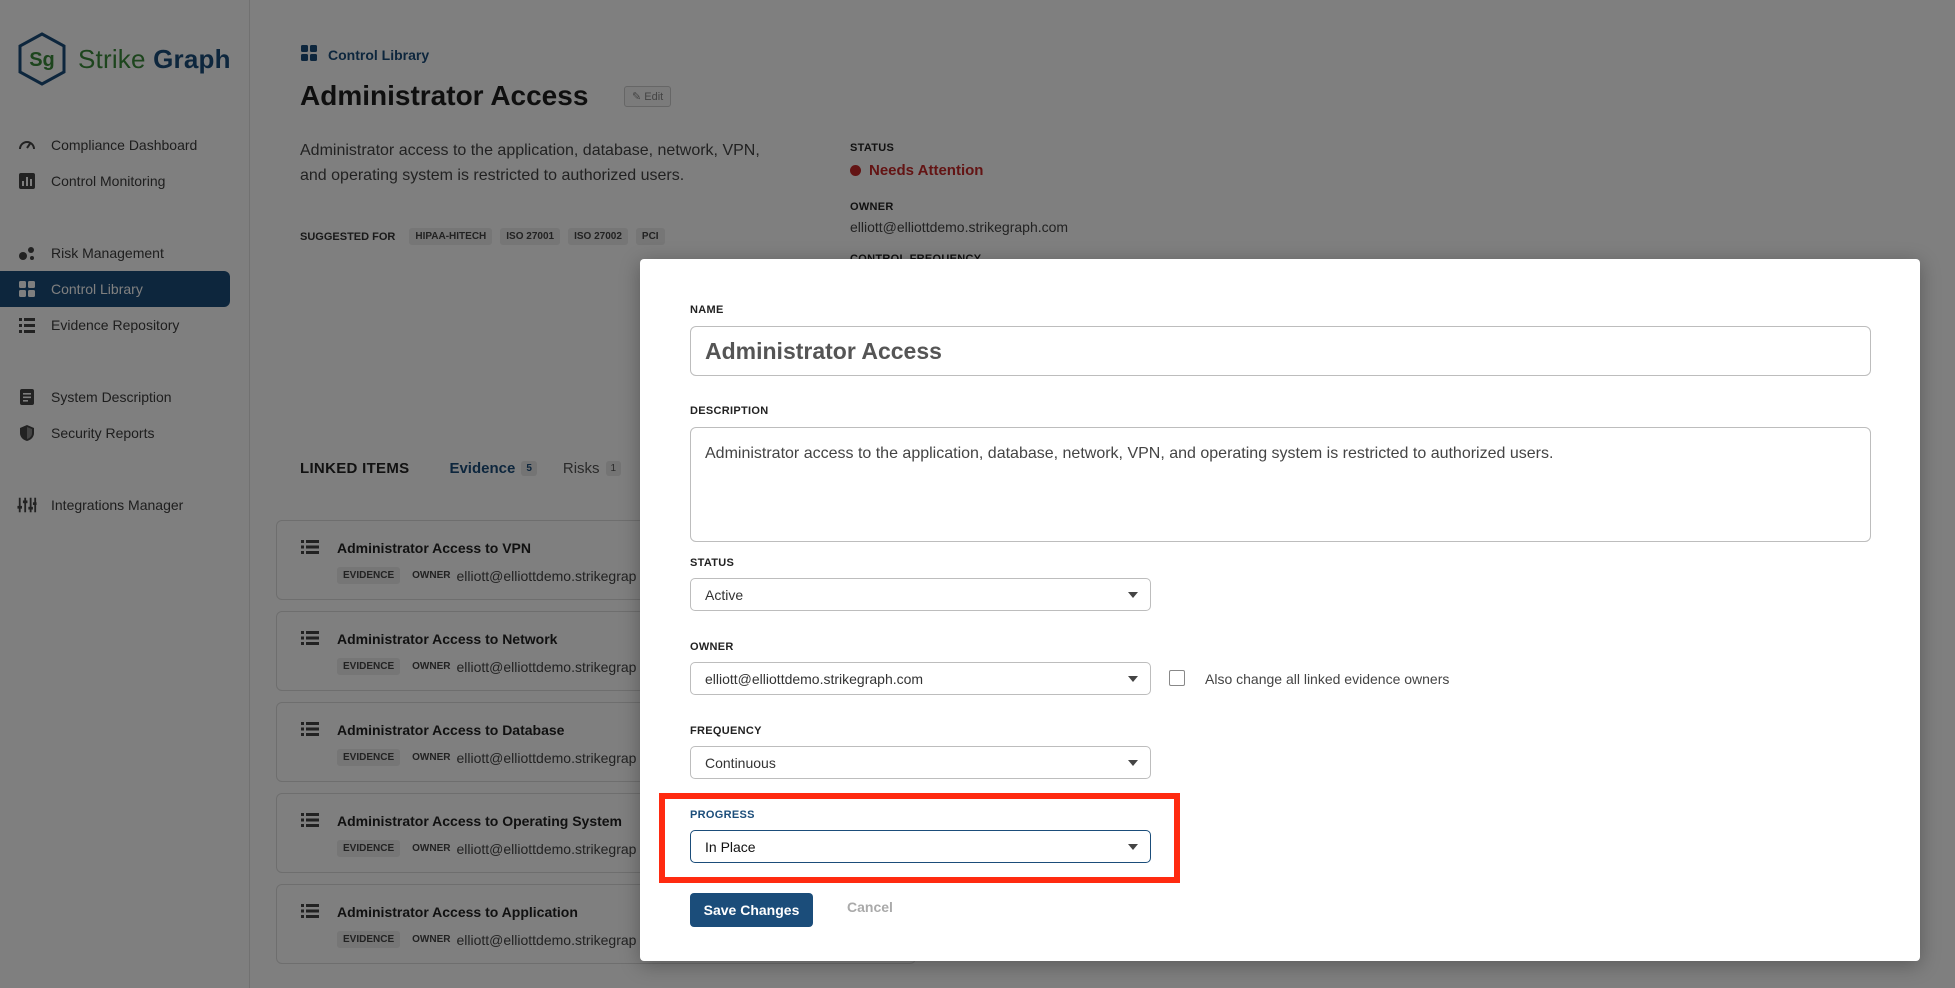 The width and height of the screenshot is (1955, 988). What do you see at coordinates (919, 838) in the screenshot?
I see `progress-highlight-box` at bounding box center [919, 838].